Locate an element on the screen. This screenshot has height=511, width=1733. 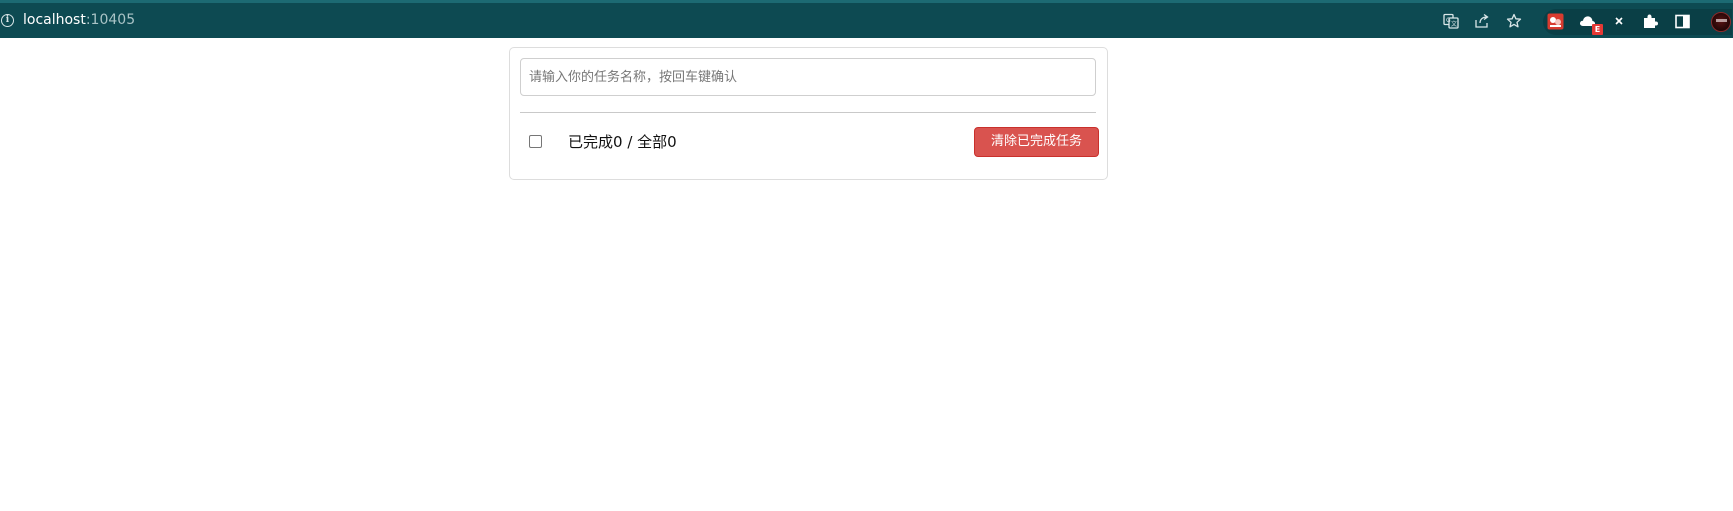
x-extension-icon is located at coordinates (1619, 21).